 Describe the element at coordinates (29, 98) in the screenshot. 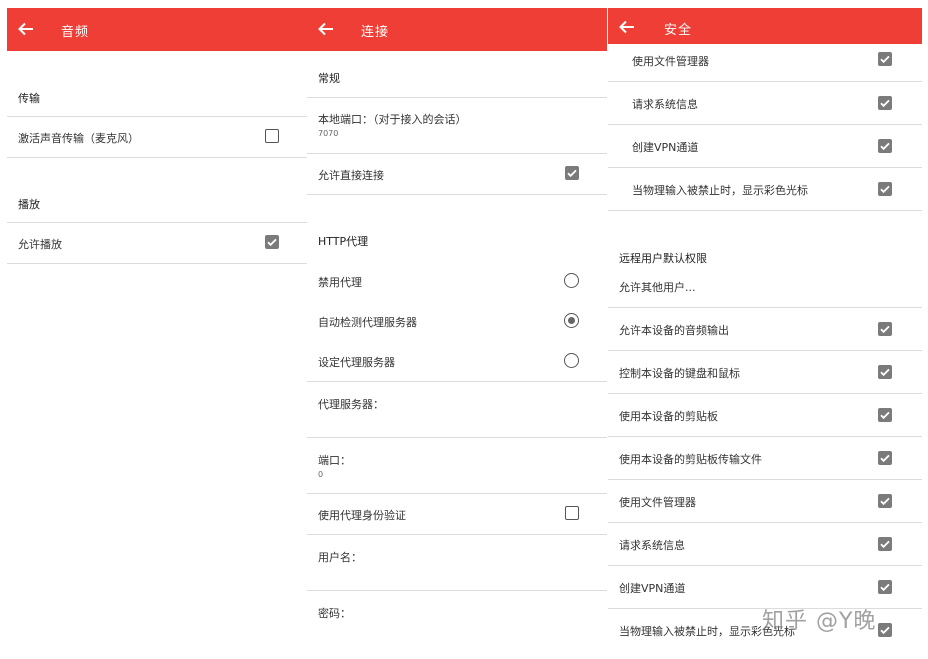

I see `section-header-transfer: 传输` at that location.